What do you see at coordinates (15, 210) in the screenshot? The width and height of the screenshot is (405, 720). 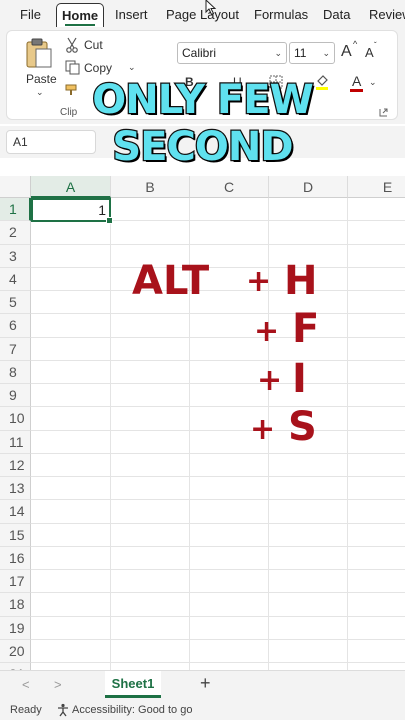 I see `row-header-1: 1` at bounding box center [15, 210].